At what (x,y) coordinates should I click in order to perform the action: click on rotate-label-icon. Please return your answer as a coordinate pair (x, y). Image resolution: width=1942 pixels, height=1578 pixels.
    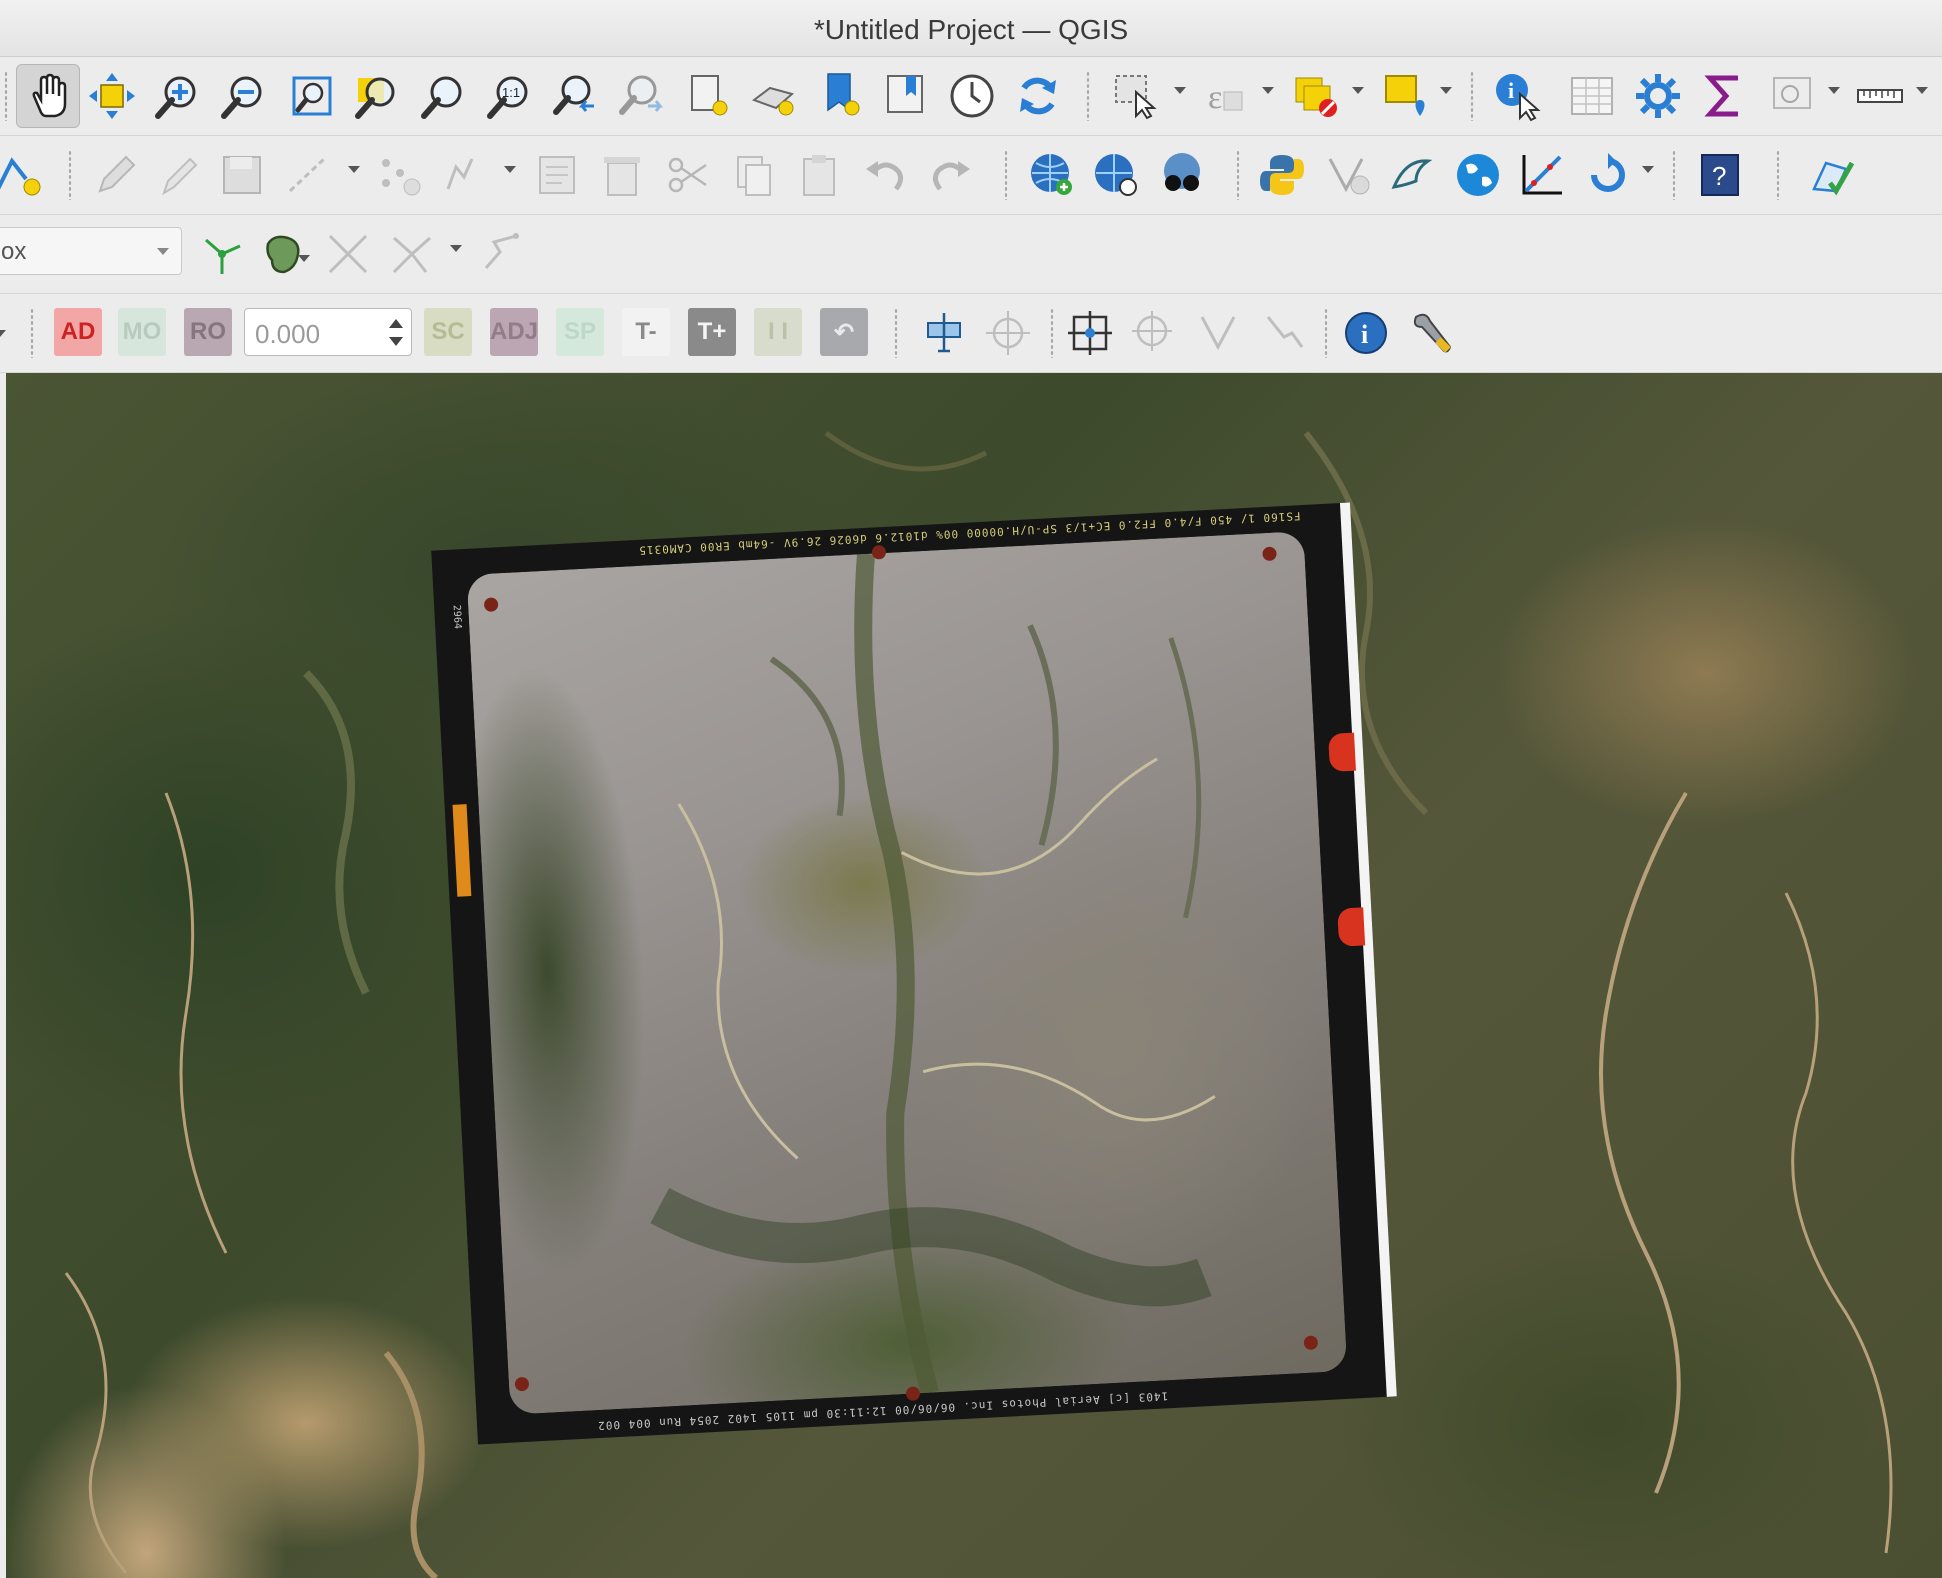
    Looking at the image, I should click on (944, 333).